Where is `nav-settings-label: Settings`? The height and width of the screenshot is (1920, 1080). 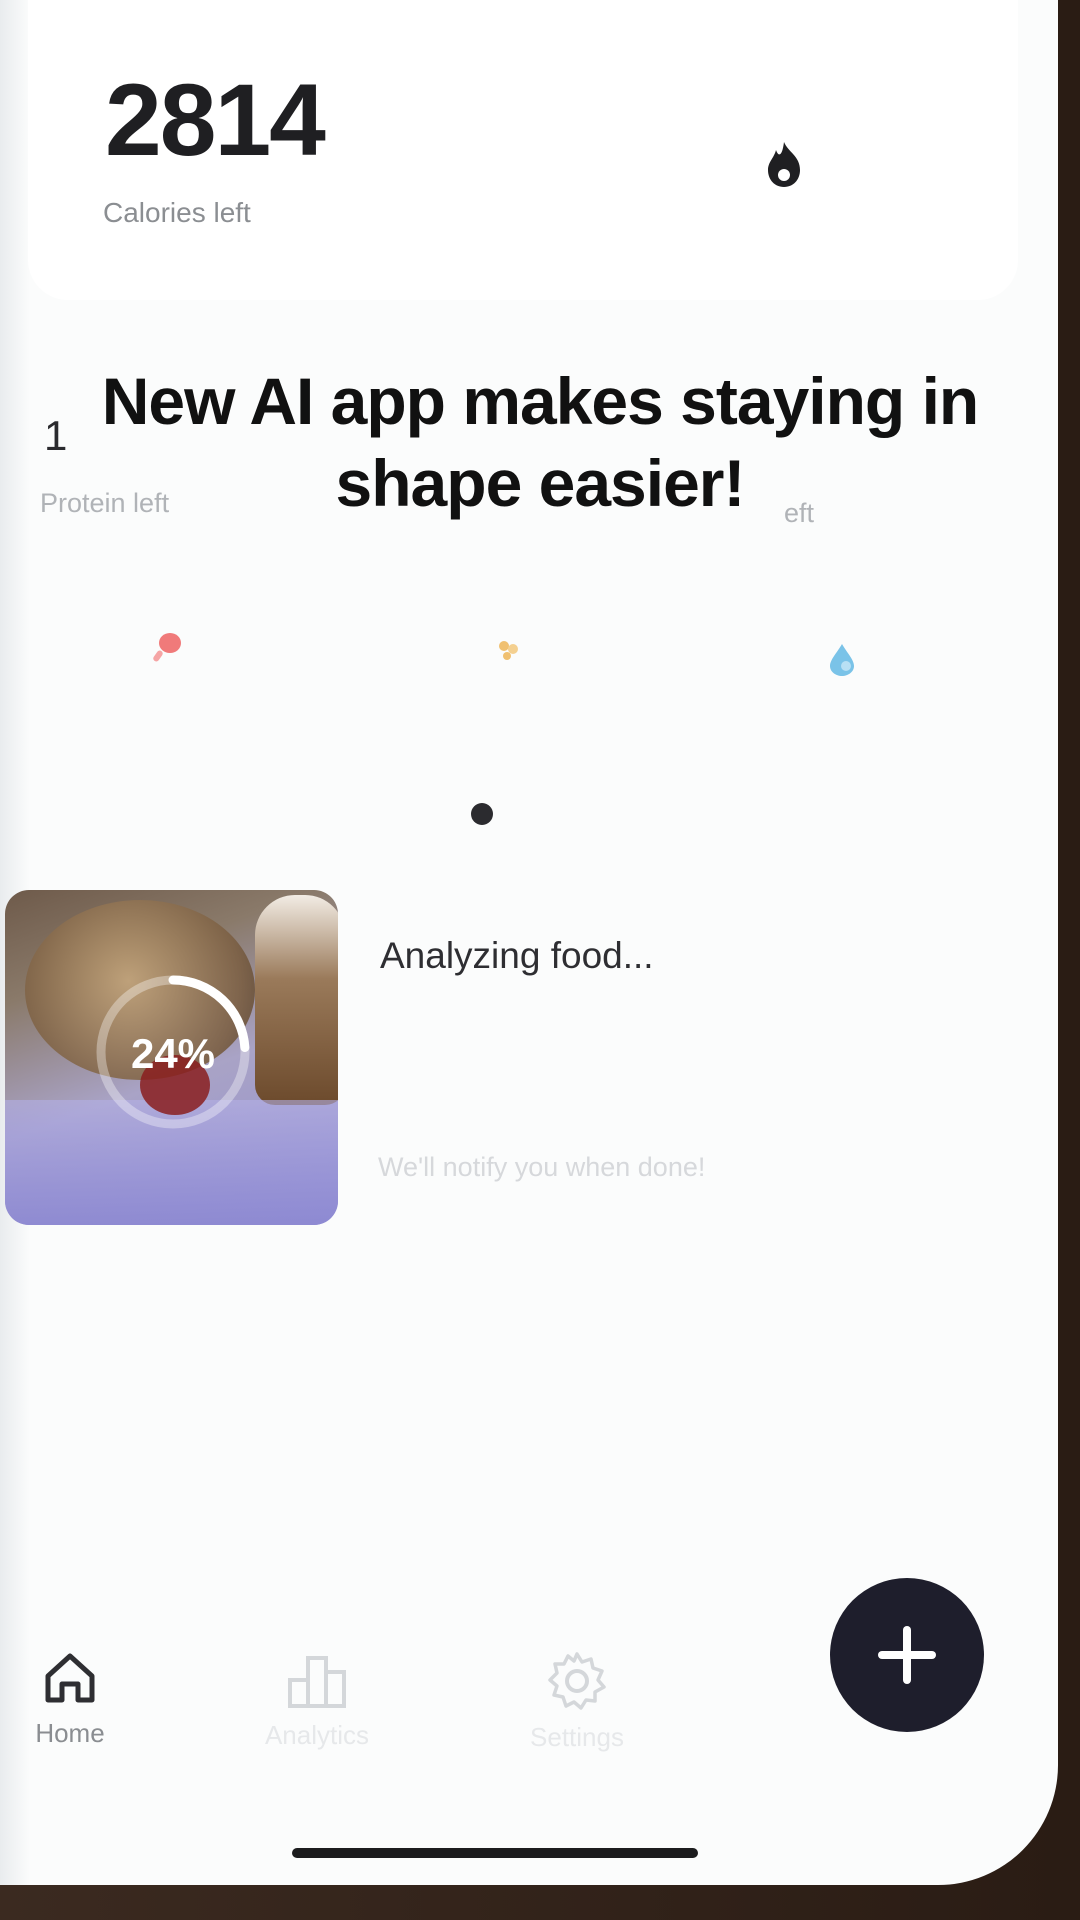 nav-settings-label: Settings is located at coordinates (577, 1737).